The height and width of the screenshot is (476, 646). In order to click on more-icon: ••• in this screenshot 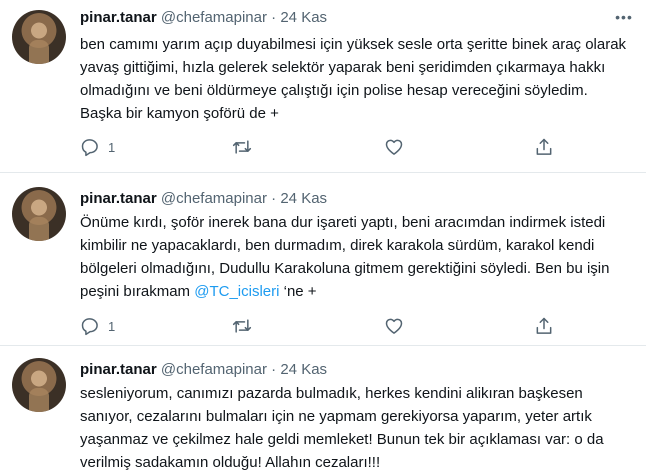, I will do `click(624, 20)`.